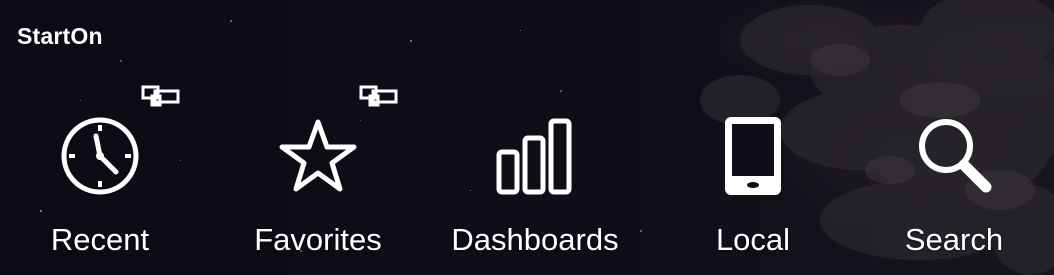  What do you see at coordinates (318, 155) in the screenshot?
I see `star-icon` at bounding box center [318, 155].